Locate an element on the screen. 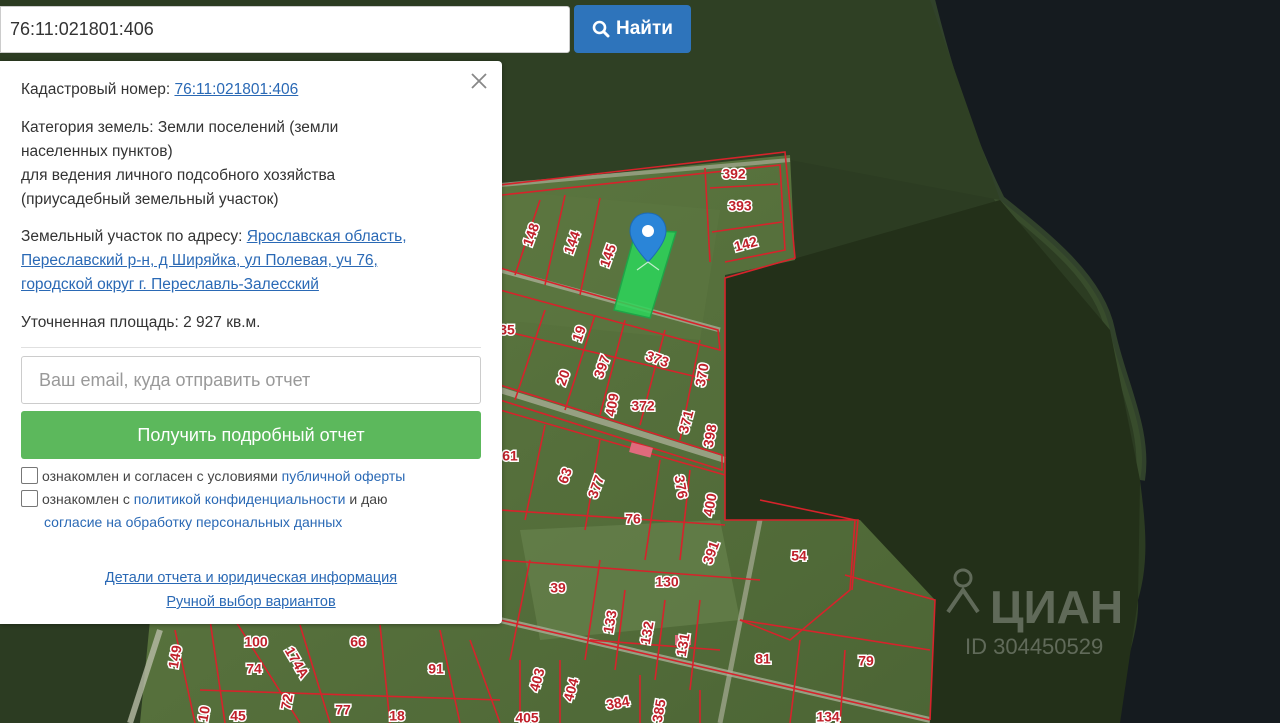 The image size is (1280, 723). search-button: Найти is located at coordinates (632, 29).